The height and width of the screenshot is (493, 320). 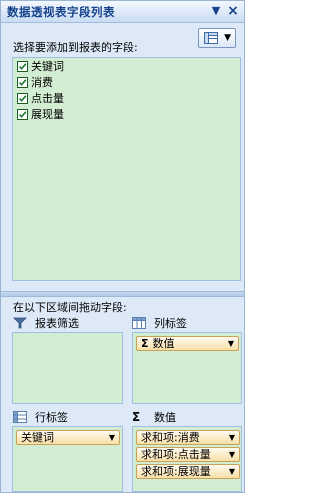 I want to click on choose-fields-label: 选择要添加到报表的字段:, so click(x=75, y=47).